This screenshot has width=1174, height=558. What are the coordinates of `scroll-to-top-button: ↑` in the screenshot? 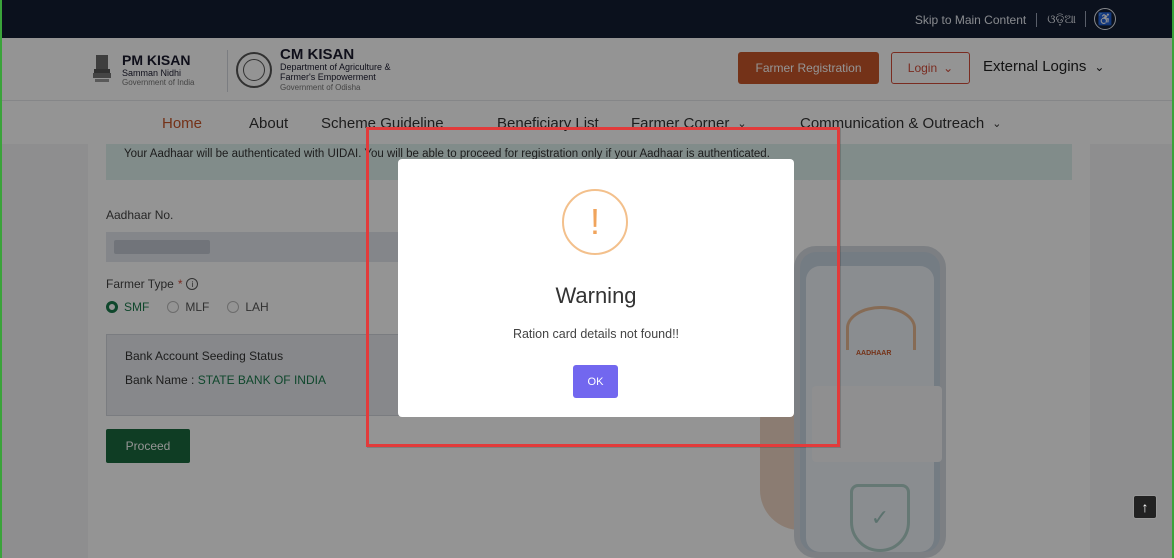 It's located at (1145, 507).